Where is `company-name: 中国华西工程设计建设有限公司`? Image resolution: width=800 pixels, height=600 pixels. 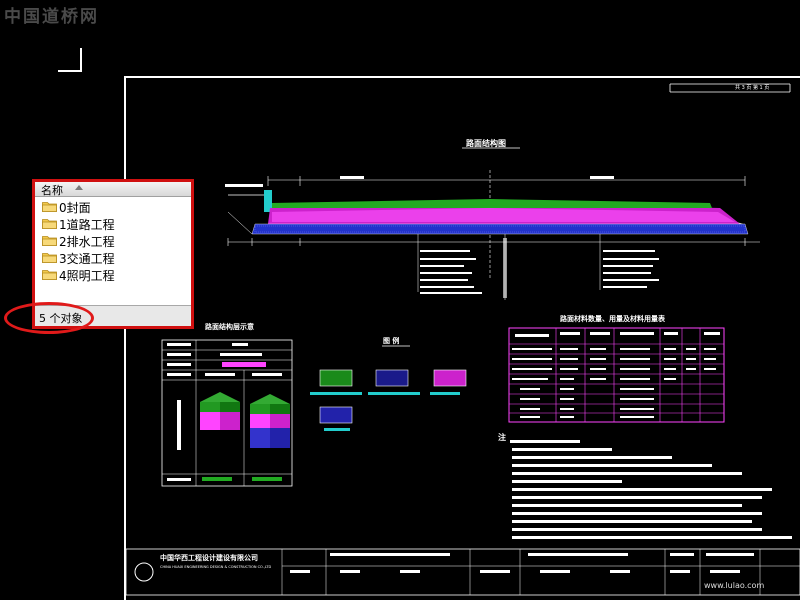 company-name: 中国华西工程设计建设有限公司 is located at coordinates (209, 558).